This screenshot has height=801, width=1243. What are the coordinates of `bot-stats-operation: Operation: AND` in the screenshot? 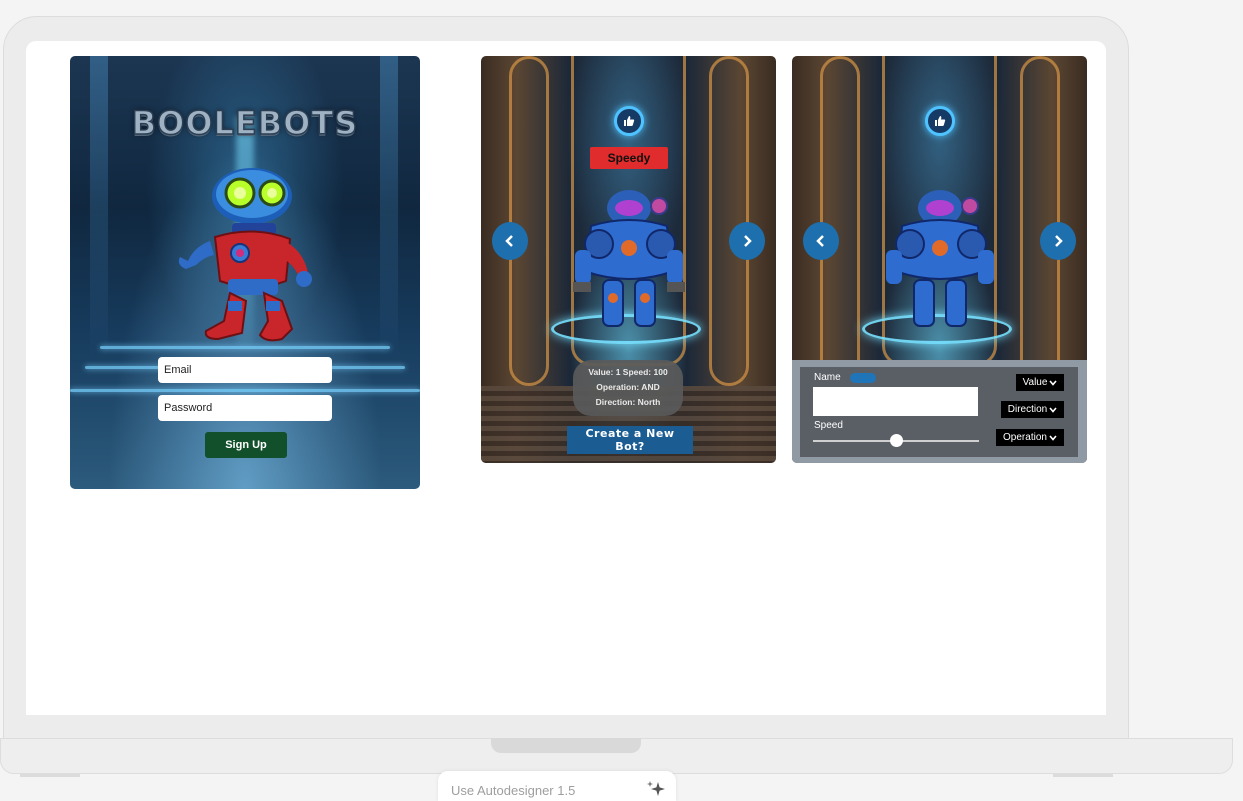 It's located at (628, 387).